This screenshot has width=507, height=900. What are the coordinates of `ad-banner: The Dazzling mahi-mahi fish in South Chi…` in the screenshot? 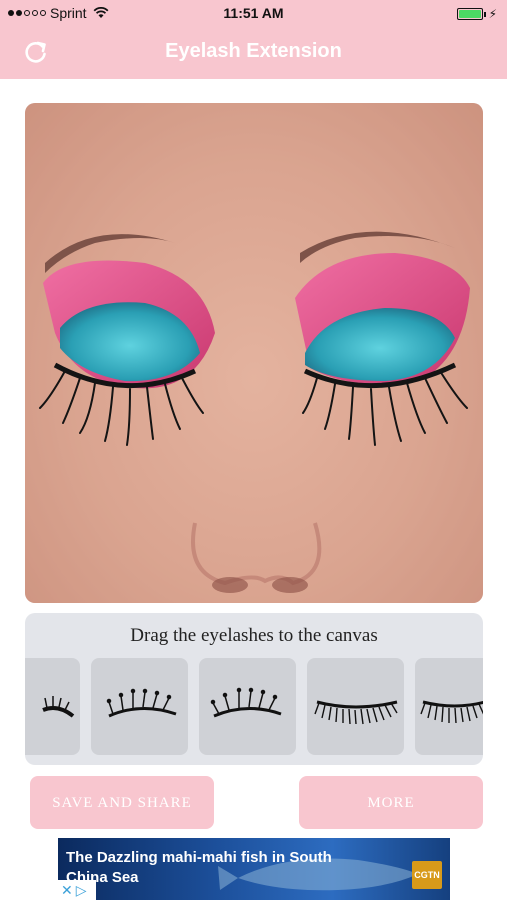 It's located at (254, 869).